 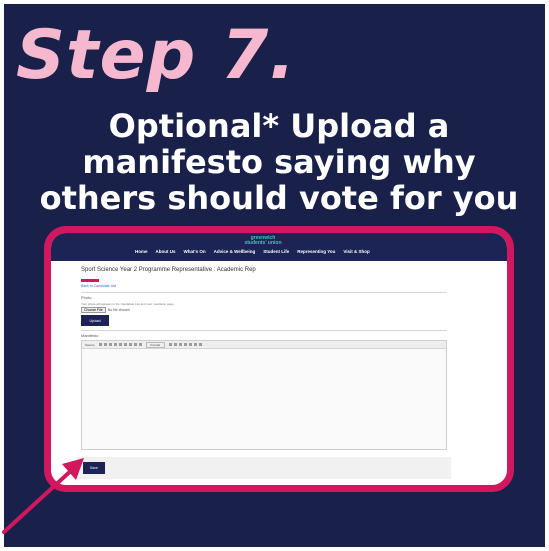 What do you see at coordinates (43, 496) in the screenshot?
I see `arrow-pointer-icon` at bounding box center [43, 496].